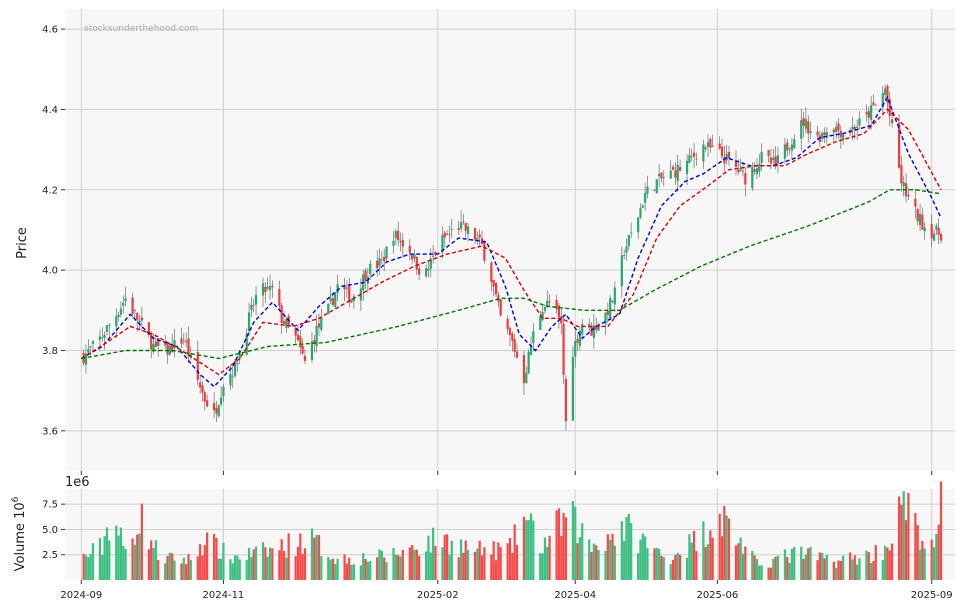  What do you see at coordinates (20, 536) in the screenshot?
I see `volume-y-label-text: Volume 10` at bounding box center [20, 536].